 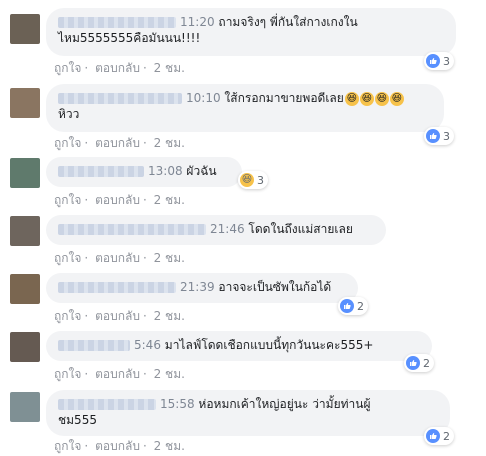 What do you see at coordinates (374, 98) in the screenshot?
I see `grin-emoji-group: 😆 😆 😆 😆` at bounding box center [374, 98].